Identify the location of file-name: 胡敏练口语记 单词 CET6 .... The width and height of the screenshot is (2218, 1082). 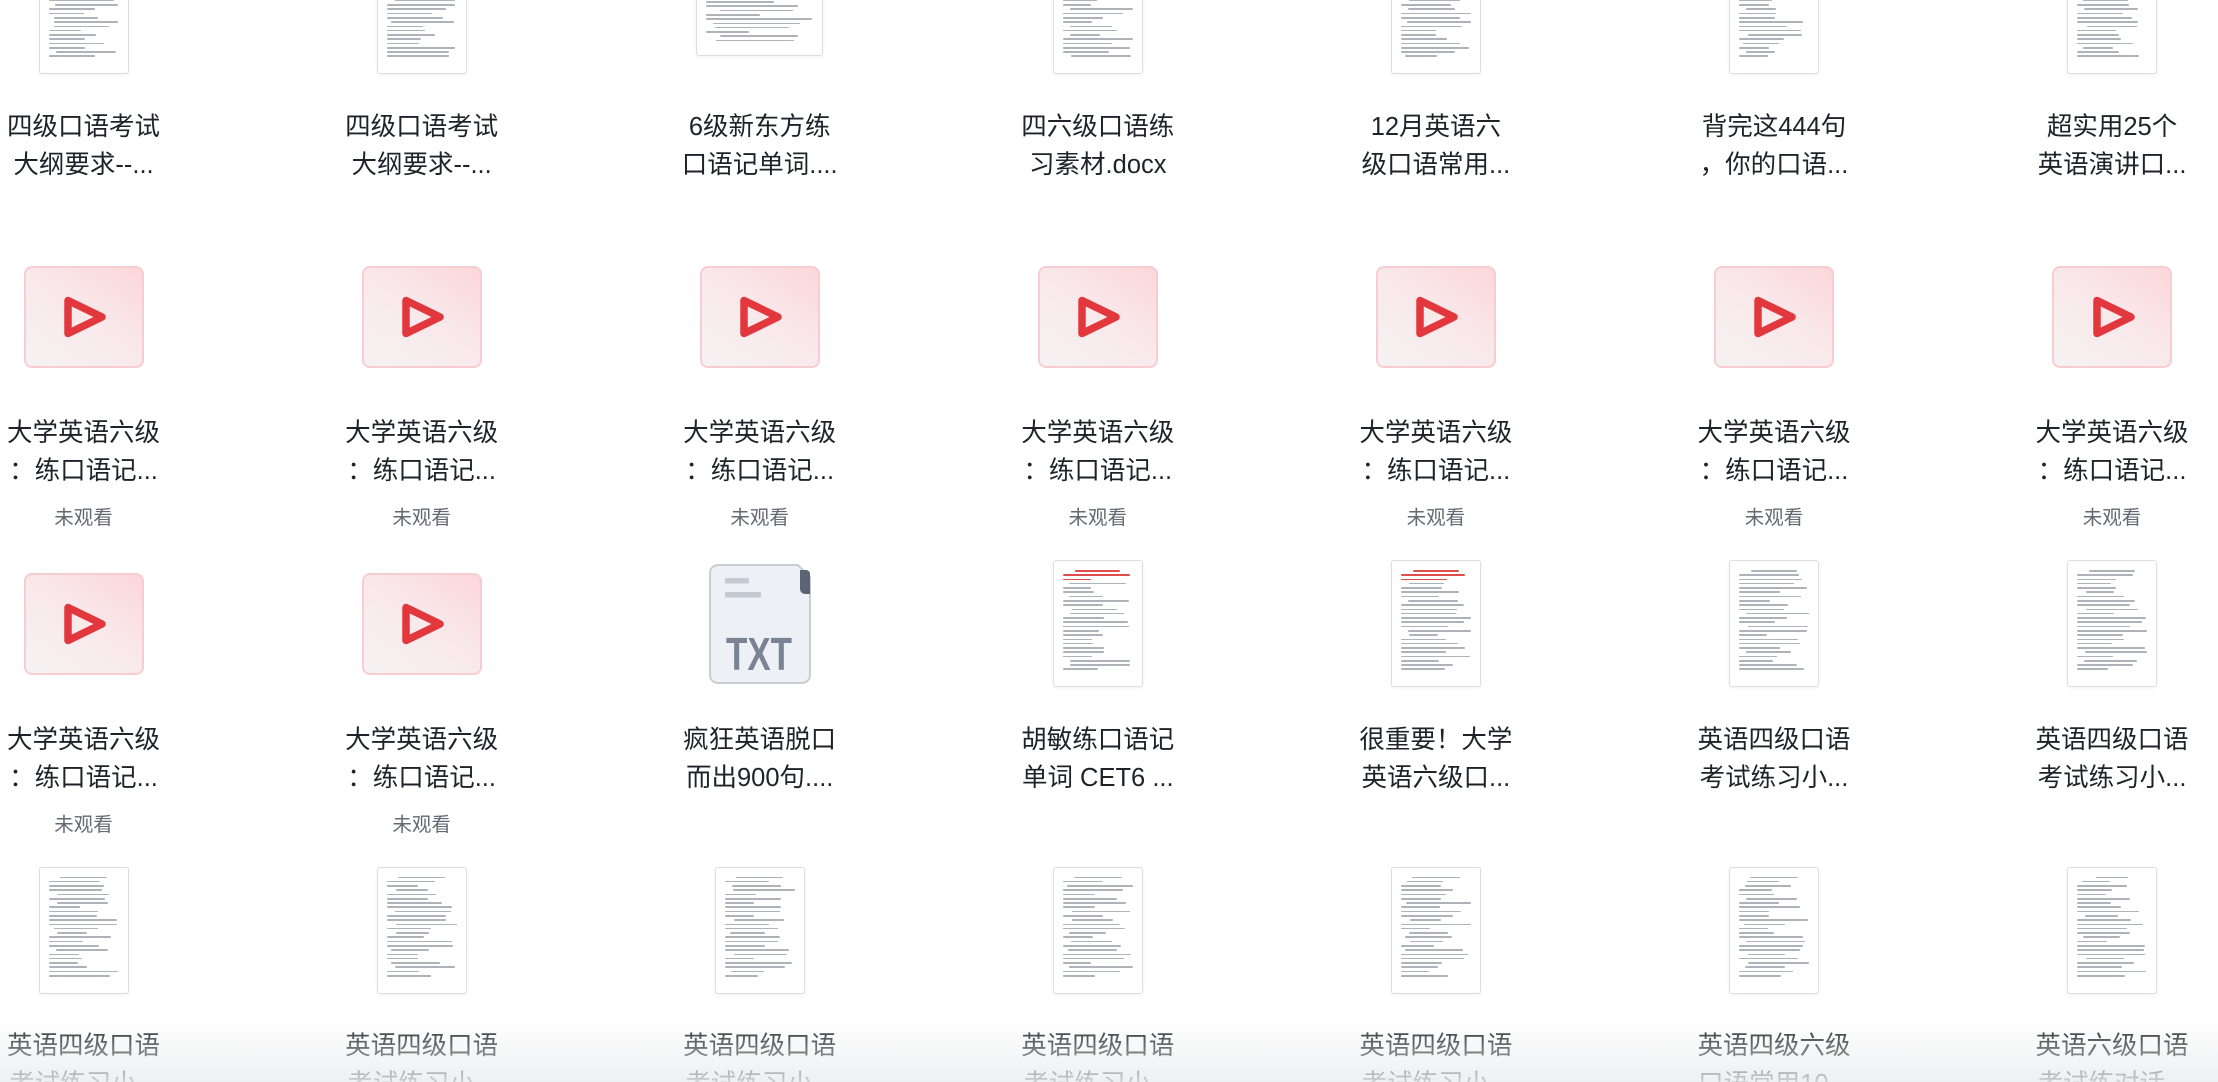
(1098, 759).